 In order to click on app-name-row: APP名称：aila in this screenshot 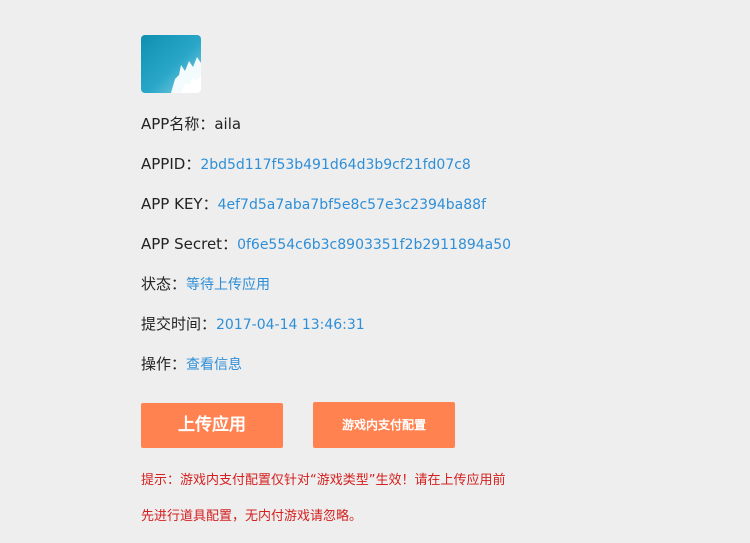, I will do `click(191, 124)`.